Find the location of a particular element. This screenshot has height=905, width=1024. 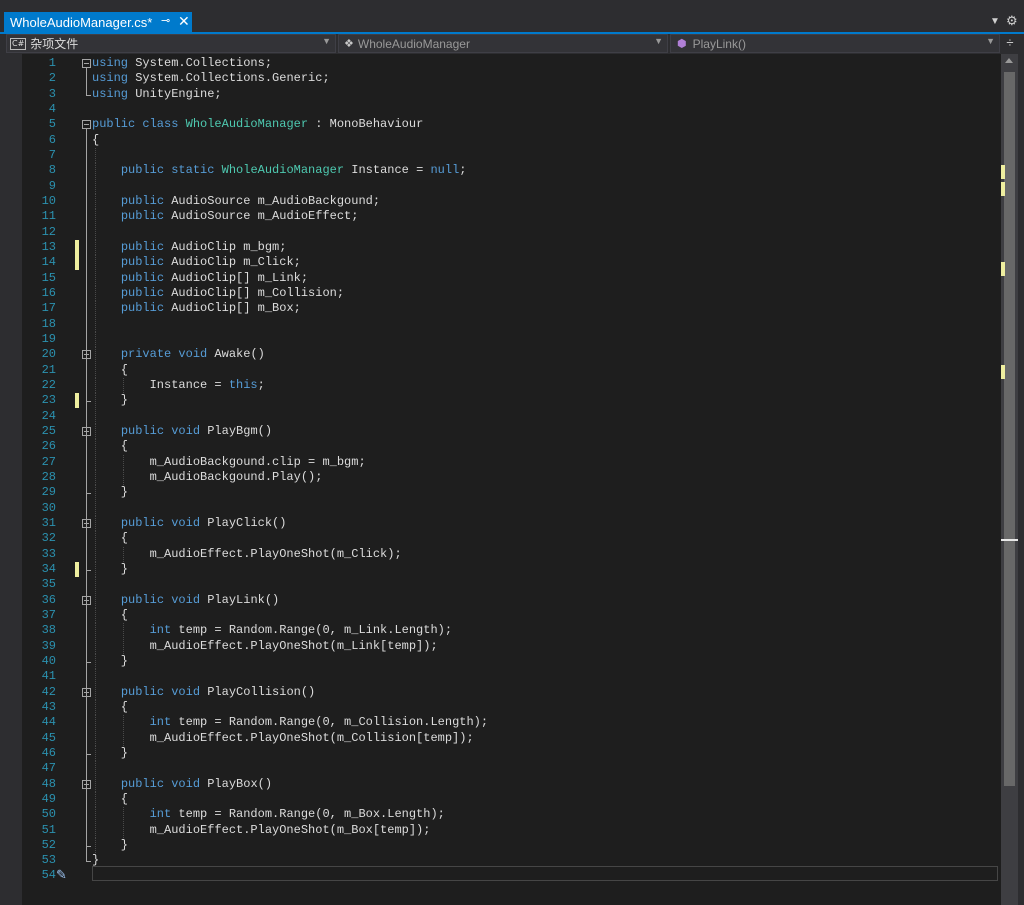

code-text: public AudioClip[] m_Link; is located at coordinates (200, 278).